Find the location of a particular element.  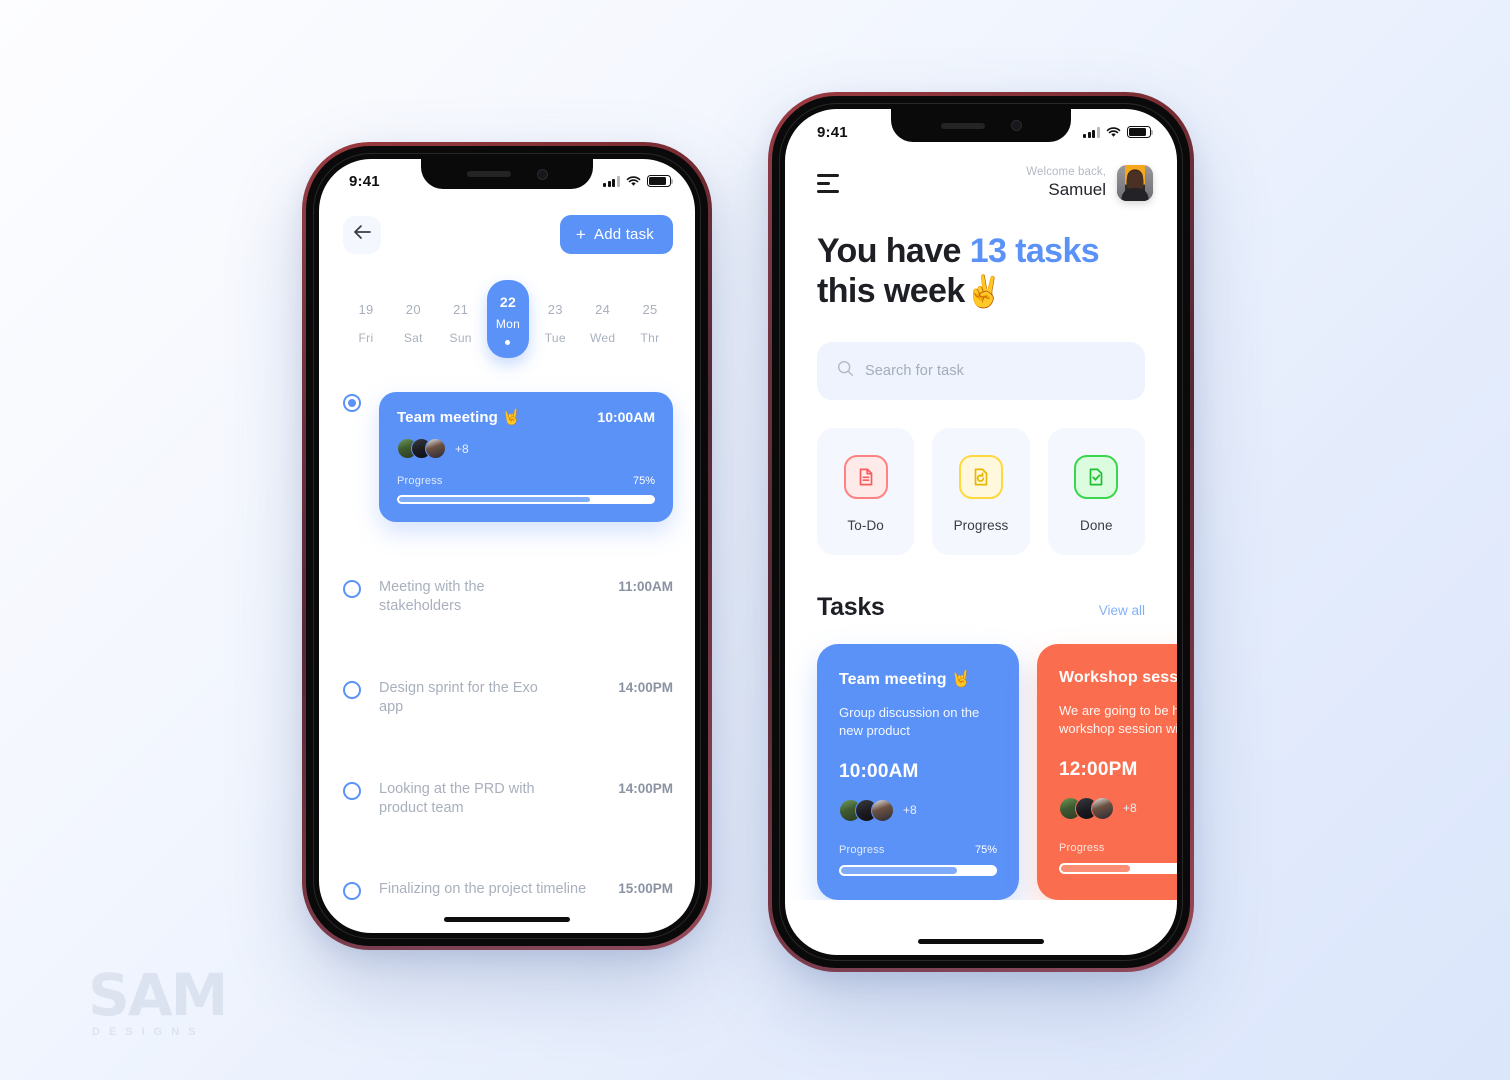

timeline-item-title: Looking at the PRD with product team is located at coordinates (457, 798).